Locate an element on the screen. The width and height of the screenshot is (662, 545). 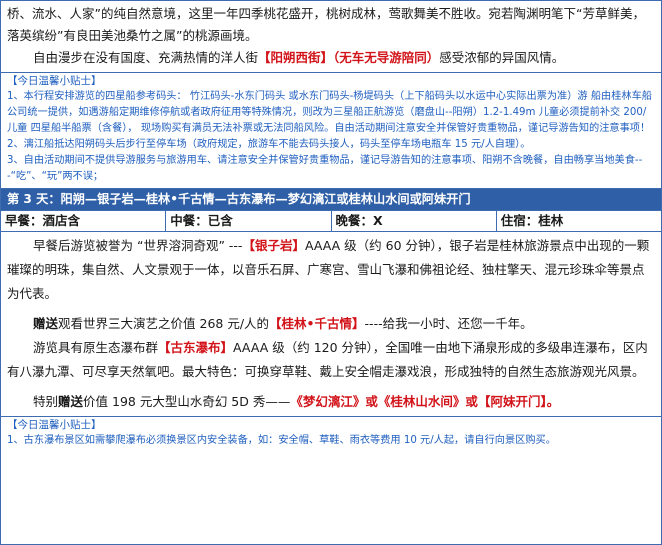
meal-lodging: 住宿：桂林 is located at coordinates (579, 221).